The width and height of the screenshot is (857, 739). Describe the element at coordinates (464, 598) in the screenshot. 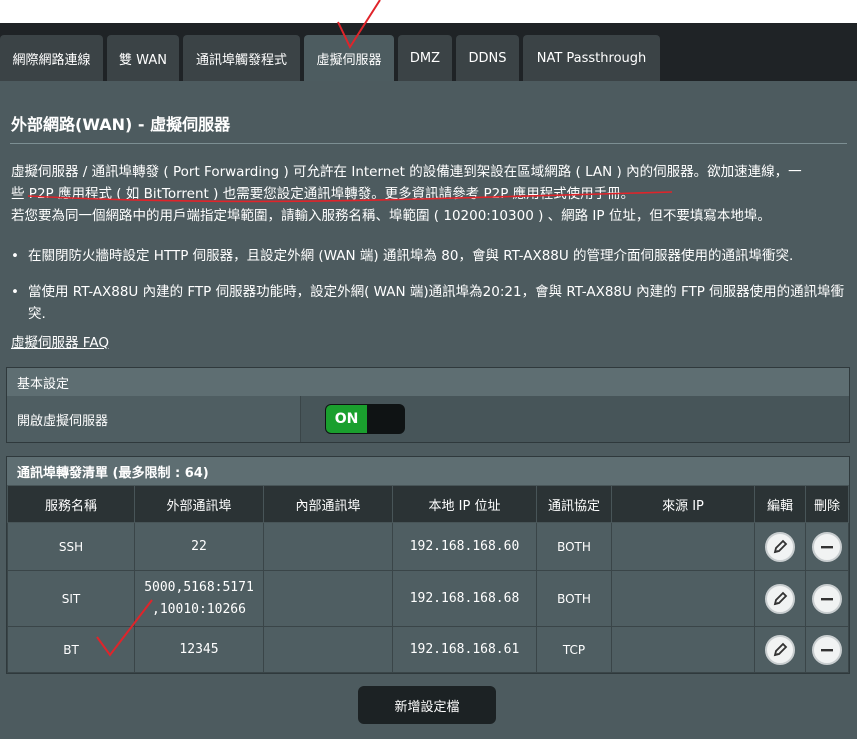

I see `cell-local-ip: 192.168.168.68` at that location.